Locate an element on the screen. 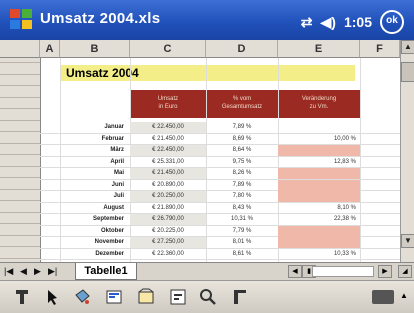  volume-icon: ◀) is located at coordinates (328, 22).